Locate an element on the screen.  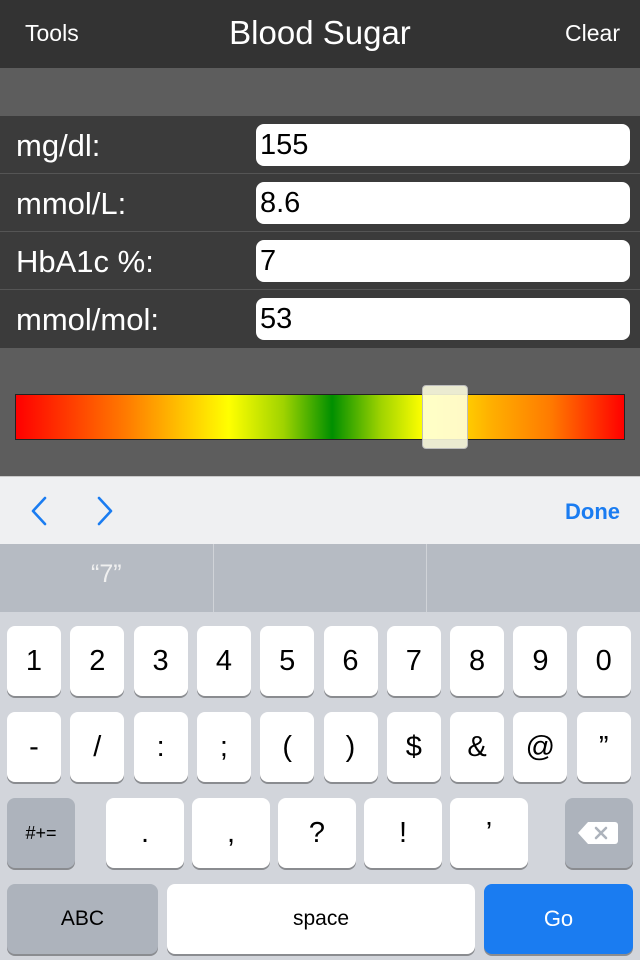
key-label: space is located at coordinates (321, 918).